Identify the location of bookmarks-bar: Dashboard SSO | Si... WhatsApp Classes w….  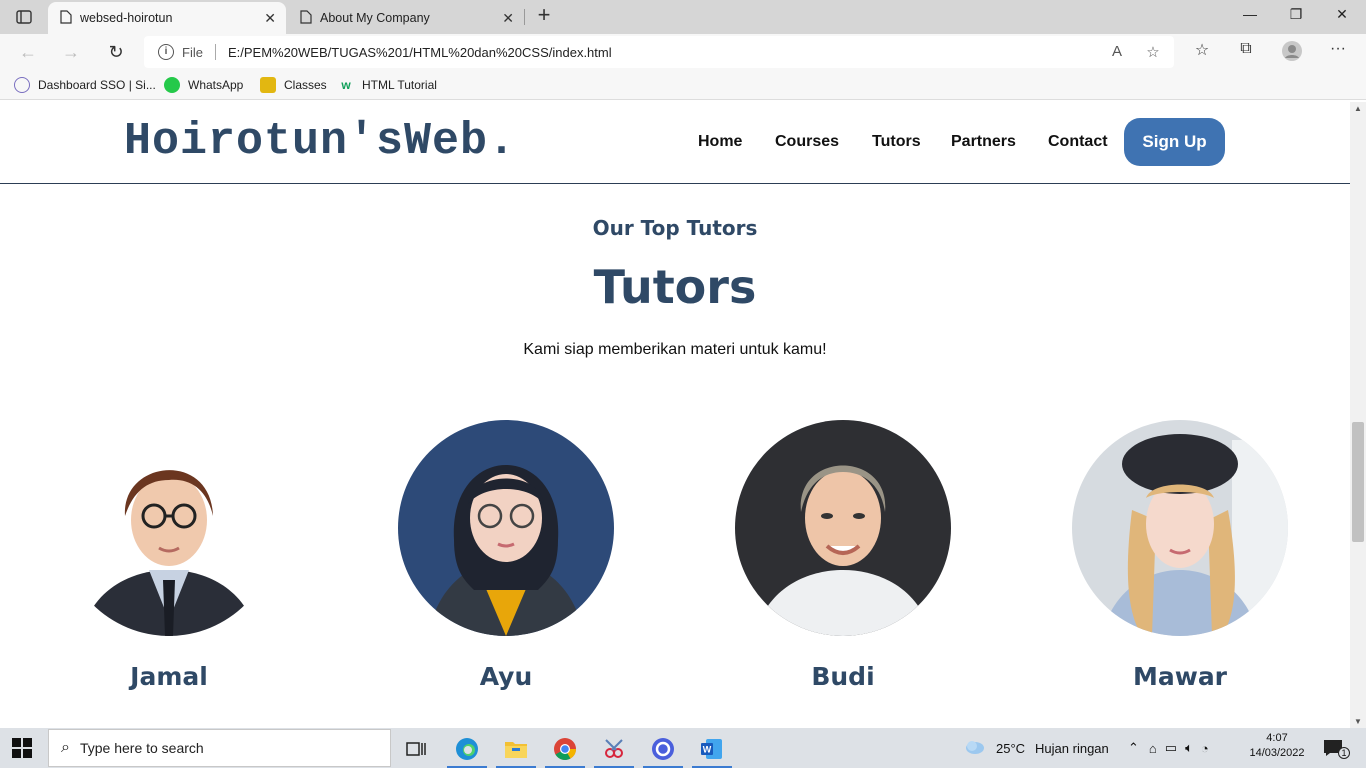
(683, 85).